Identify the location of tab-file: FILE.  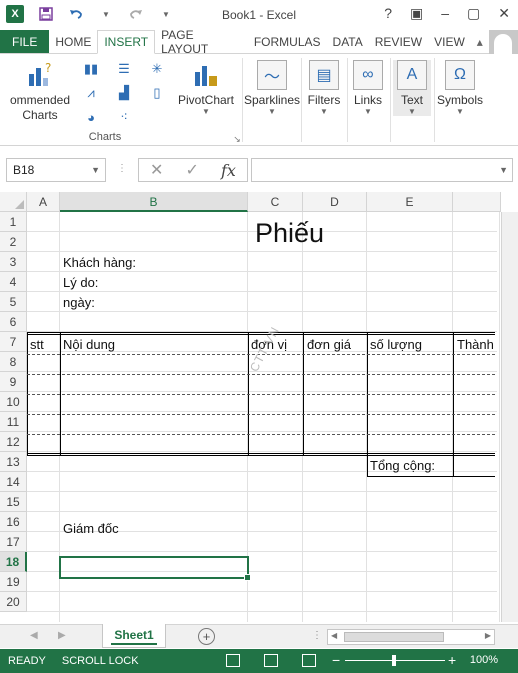
(25, 41).